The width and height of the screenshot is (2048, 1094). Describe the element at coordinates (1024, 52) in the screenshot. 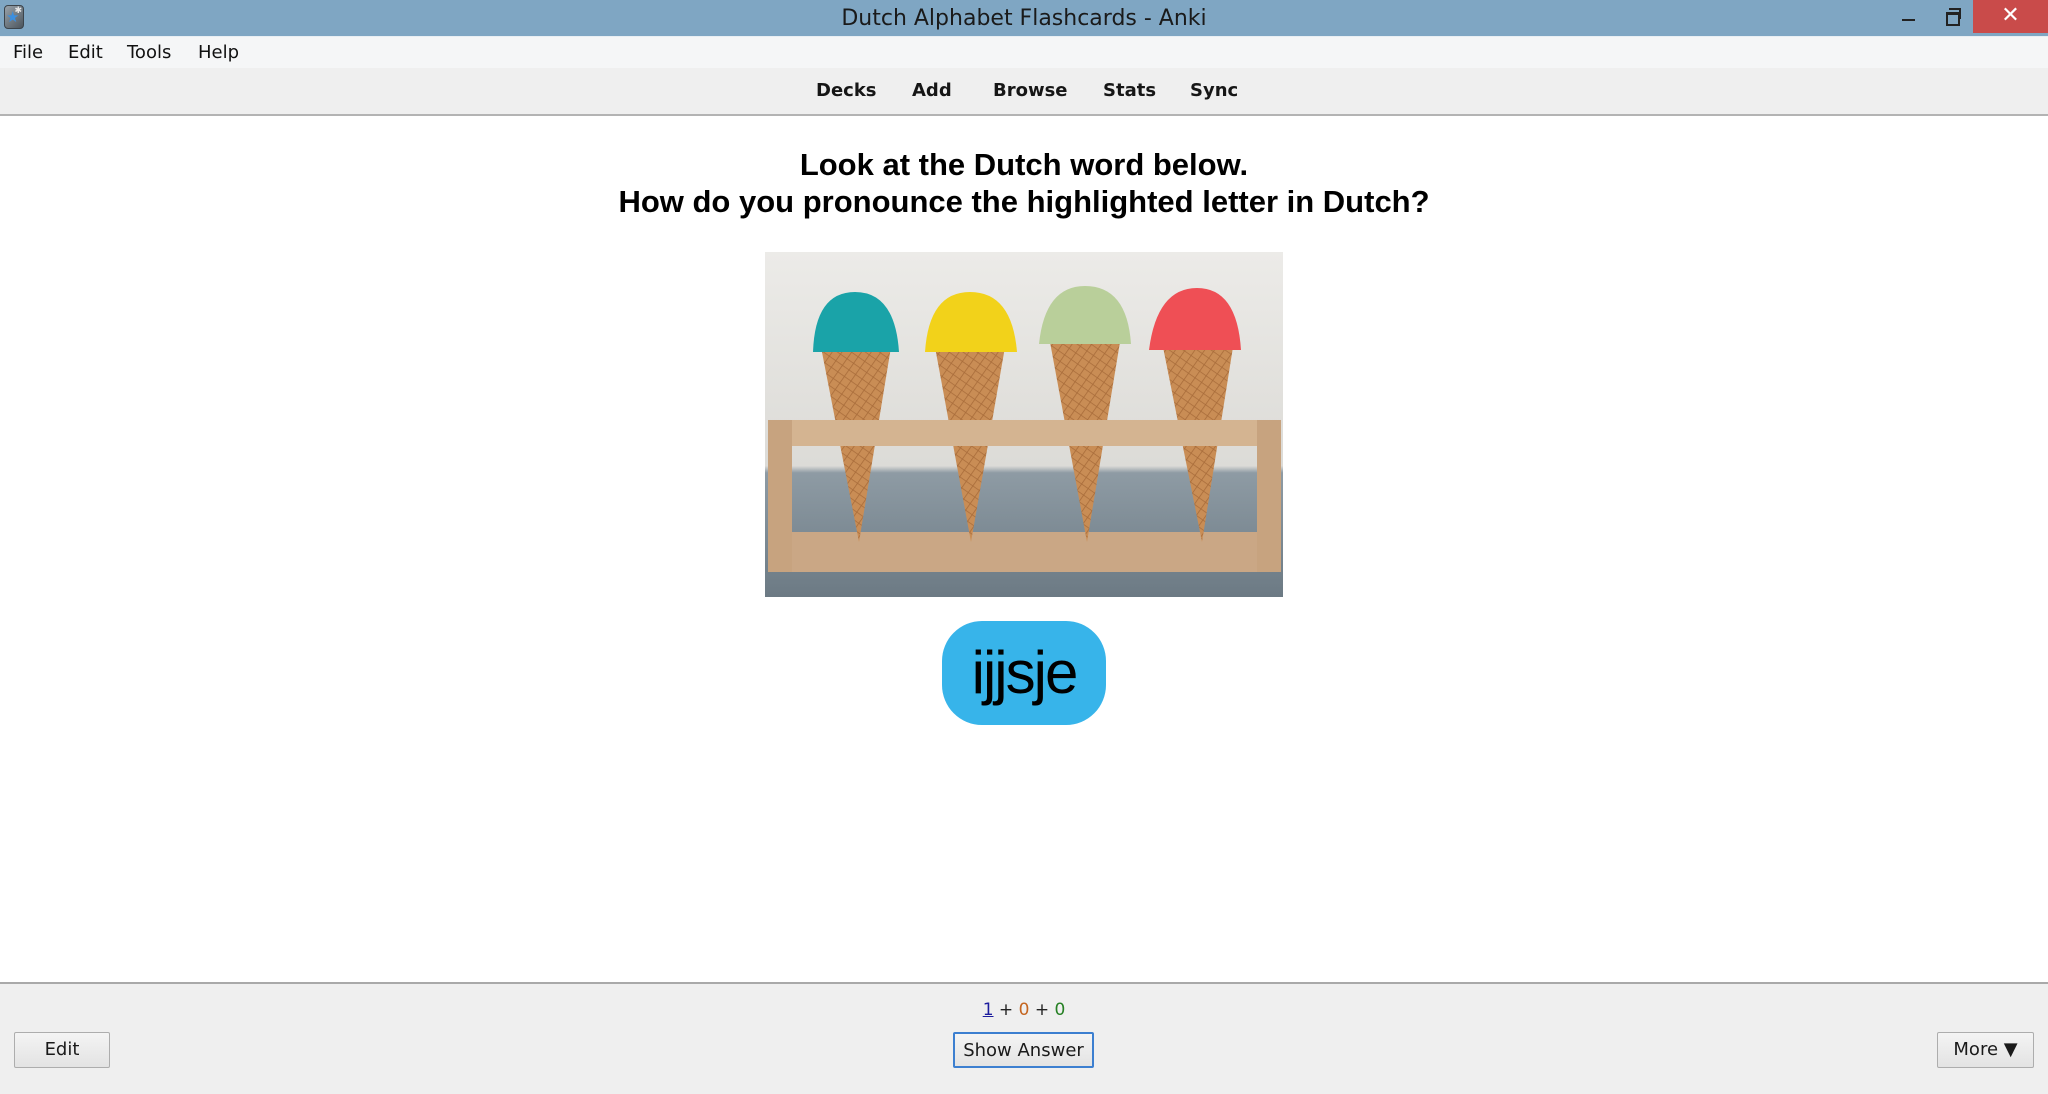

I see `menu-bar: File Edit Tools Help` at that location.